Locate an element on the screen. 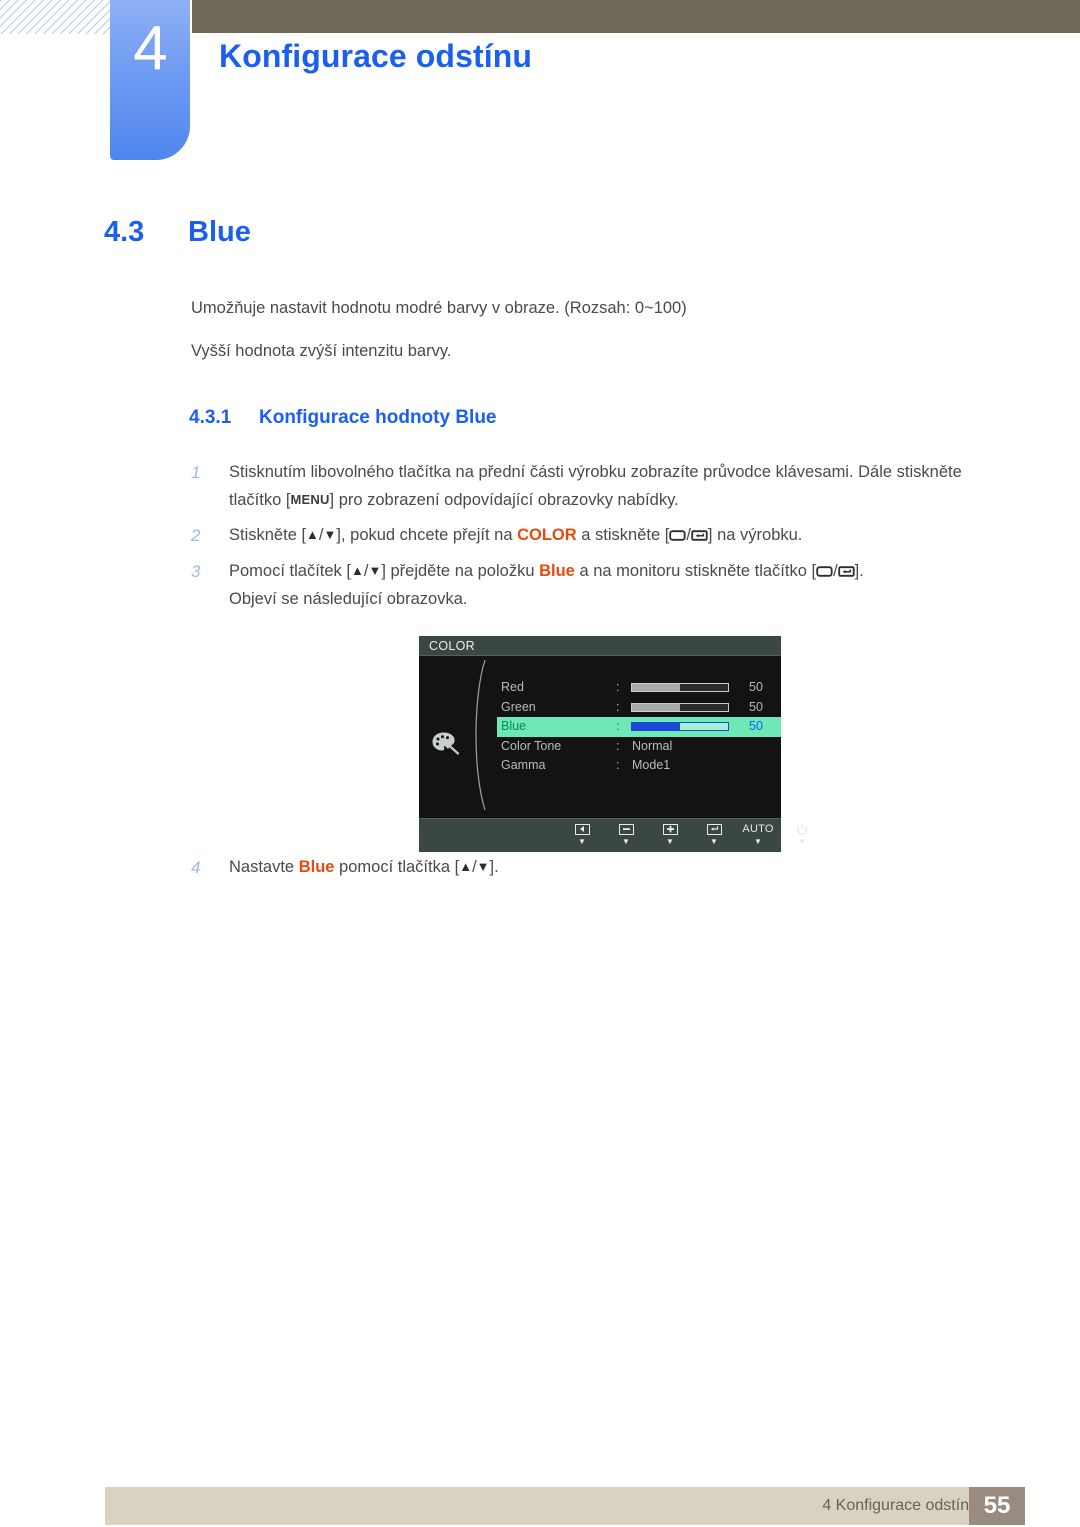 Image resolution: width=1080 pixels, height=1527 pixels. osd-row-green: Green : 50 is located at coordinates (639, 708).